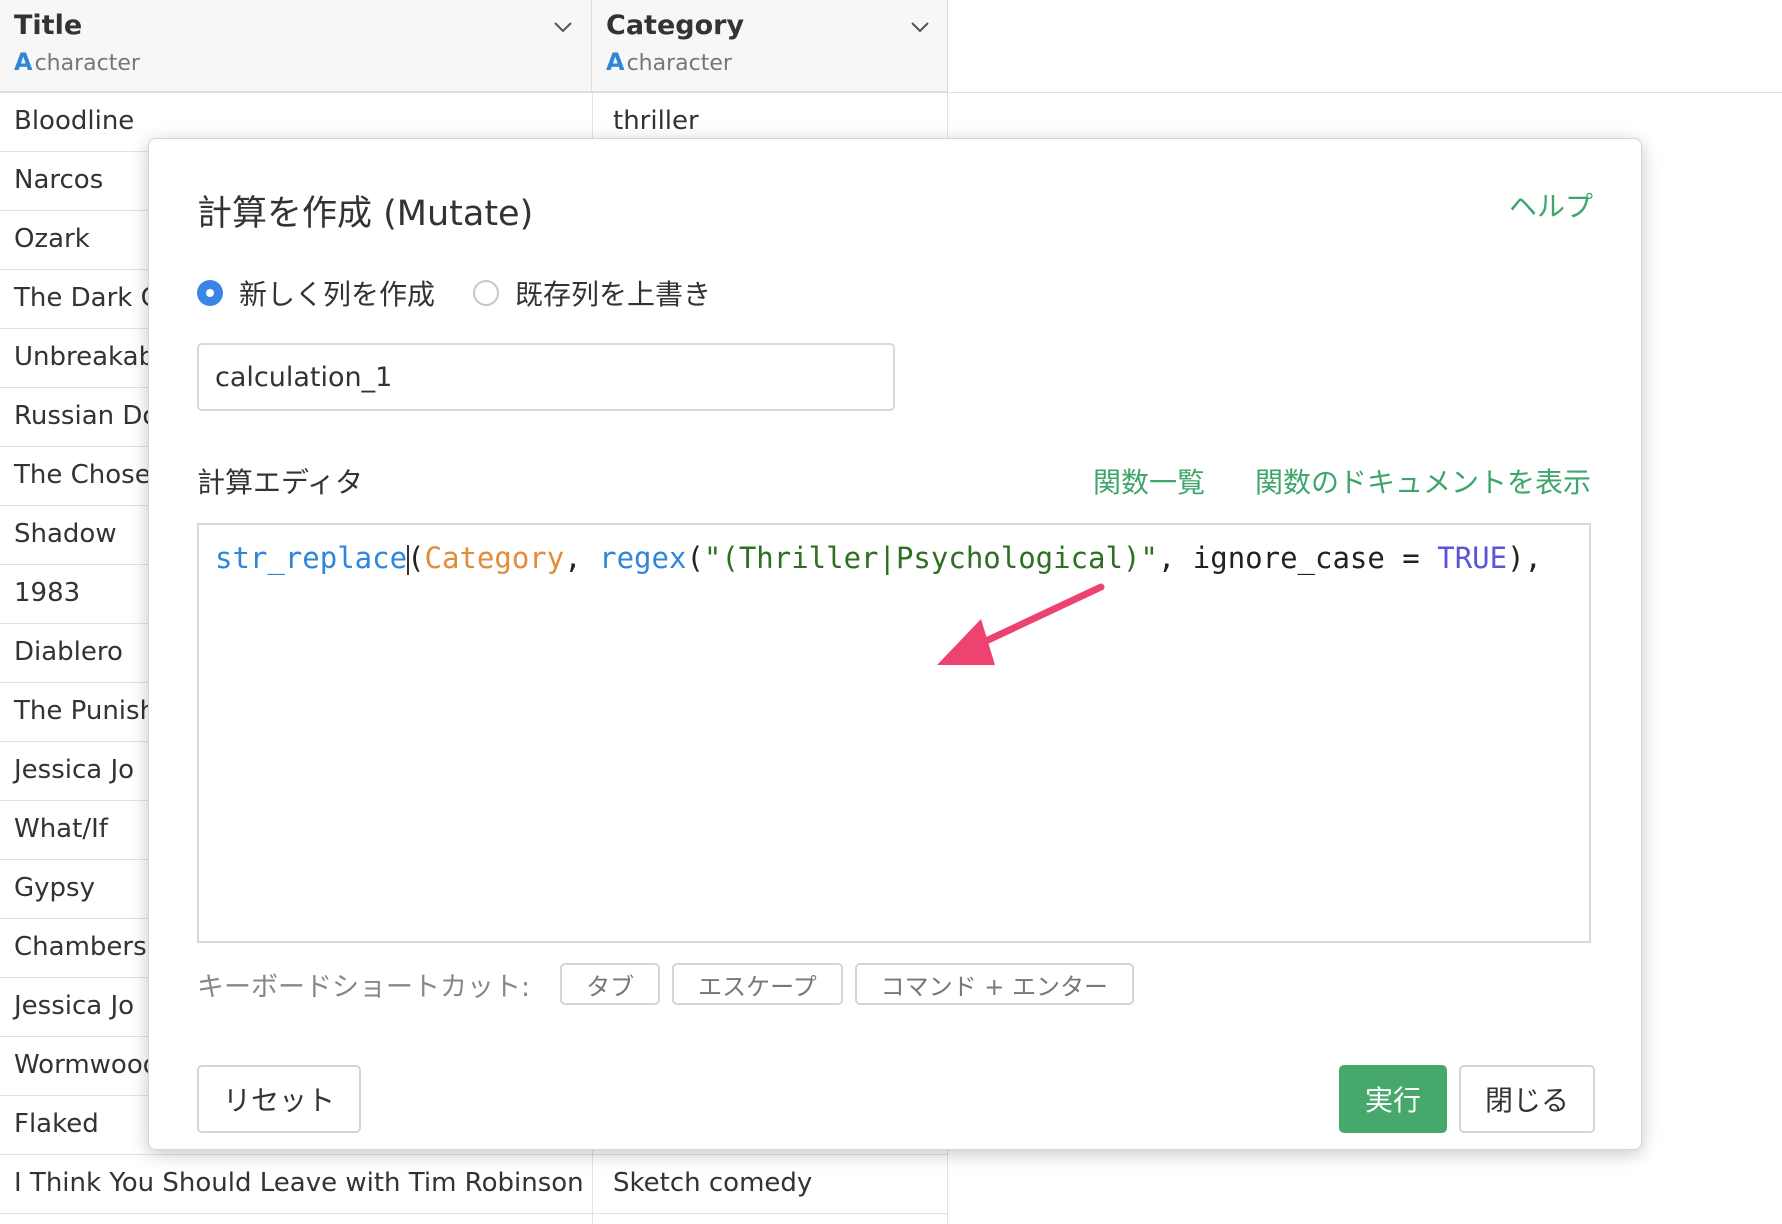 Image resolution: width=1782 pixels, height=1224 pixels. What do you see at coordinates (311, 558) in the screenshot?
I see `code-function: str_replace` at bounding box center [311, 558].